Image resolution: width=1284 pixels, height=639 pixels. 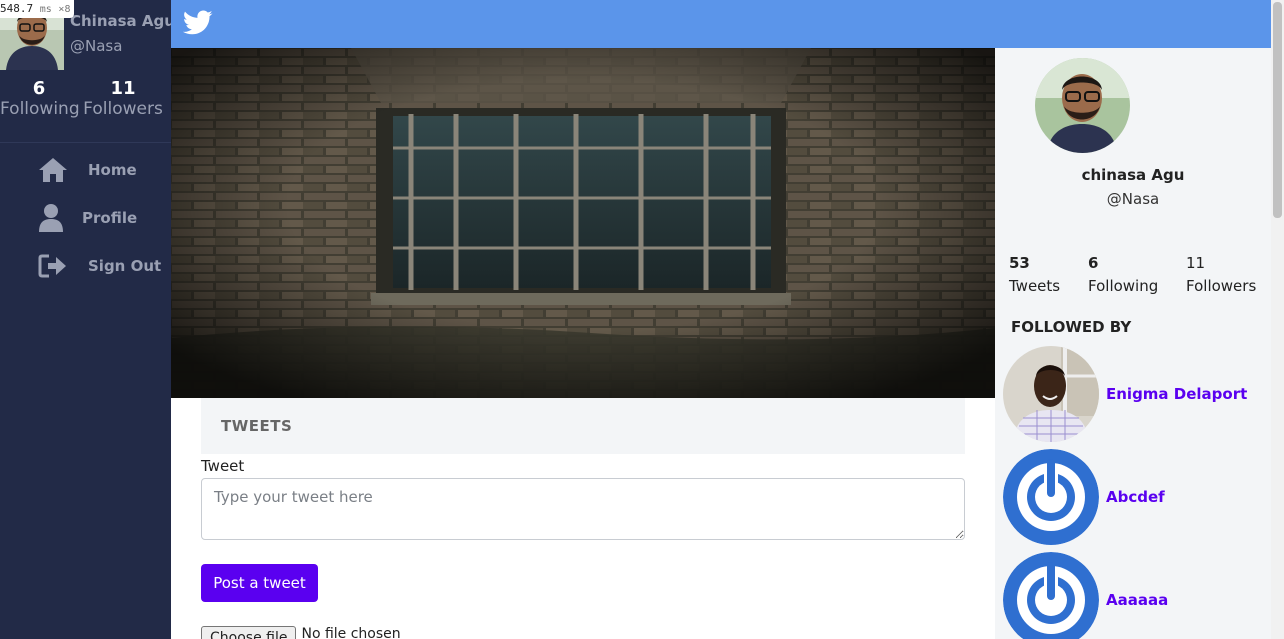 I want to click on sidebar-item-profile: Profile, so click(x=103, y=218).